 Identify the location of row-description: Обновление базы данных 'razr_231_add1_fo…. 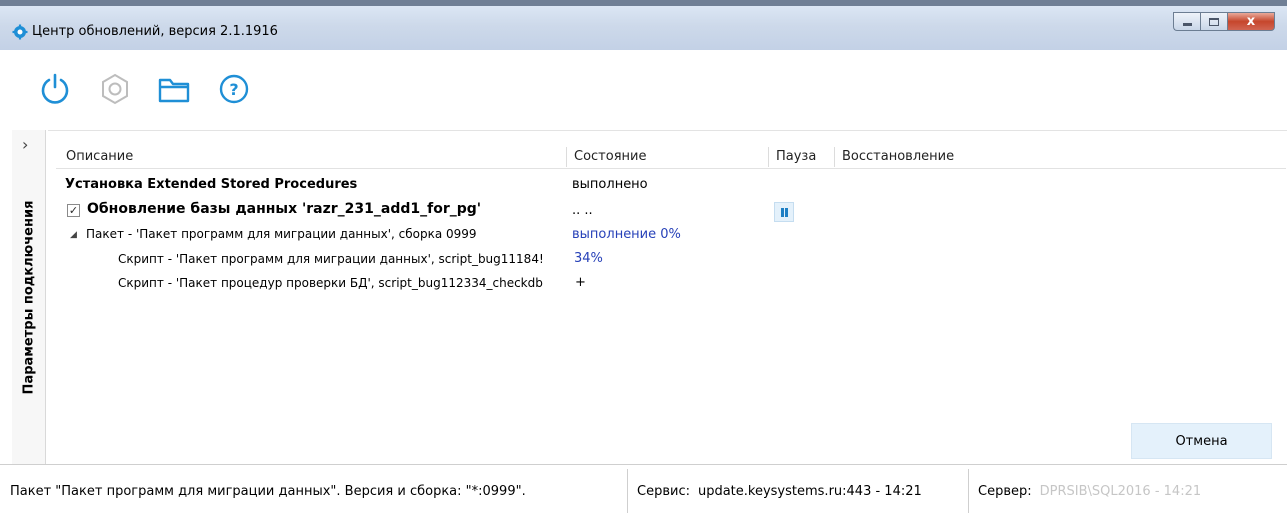
(284, 209).